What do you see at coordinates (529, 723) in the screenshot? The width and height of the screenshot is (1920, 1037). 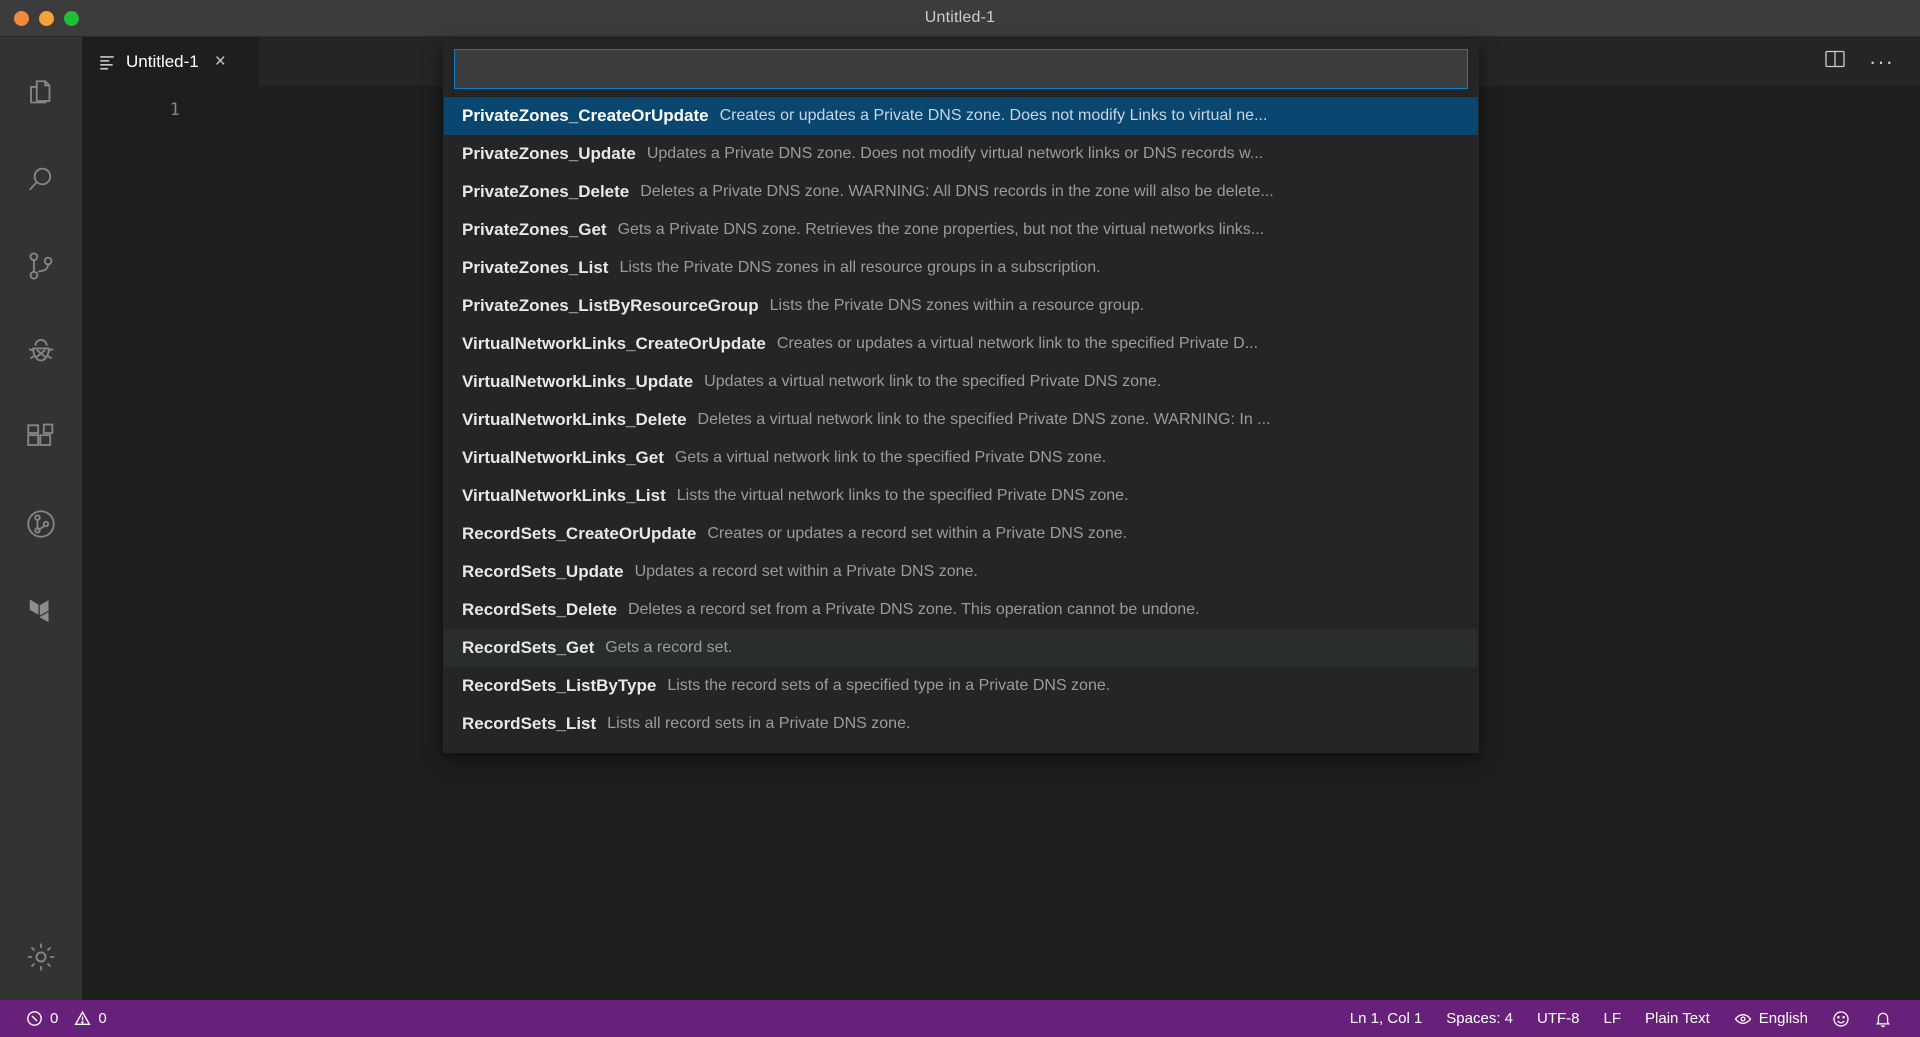 I see `quick-pick-item-label: RecordSets_List` at bounding box center [529, 723].